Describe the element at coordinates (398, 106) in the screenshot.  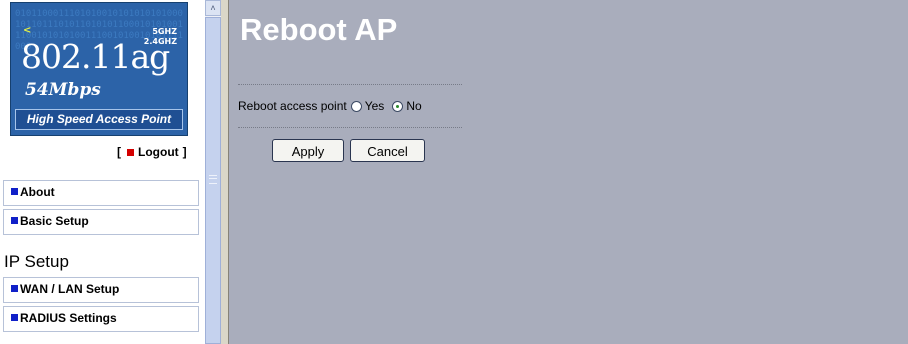
I see `radio-no` at that location.